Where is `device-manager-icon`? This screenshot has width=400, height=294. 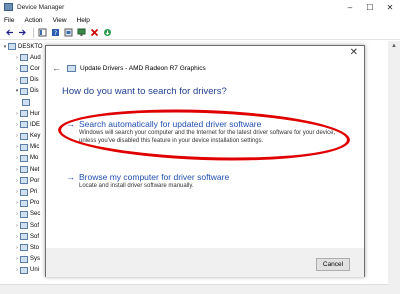 device-manager-icon is located at coordinates (8, 7).